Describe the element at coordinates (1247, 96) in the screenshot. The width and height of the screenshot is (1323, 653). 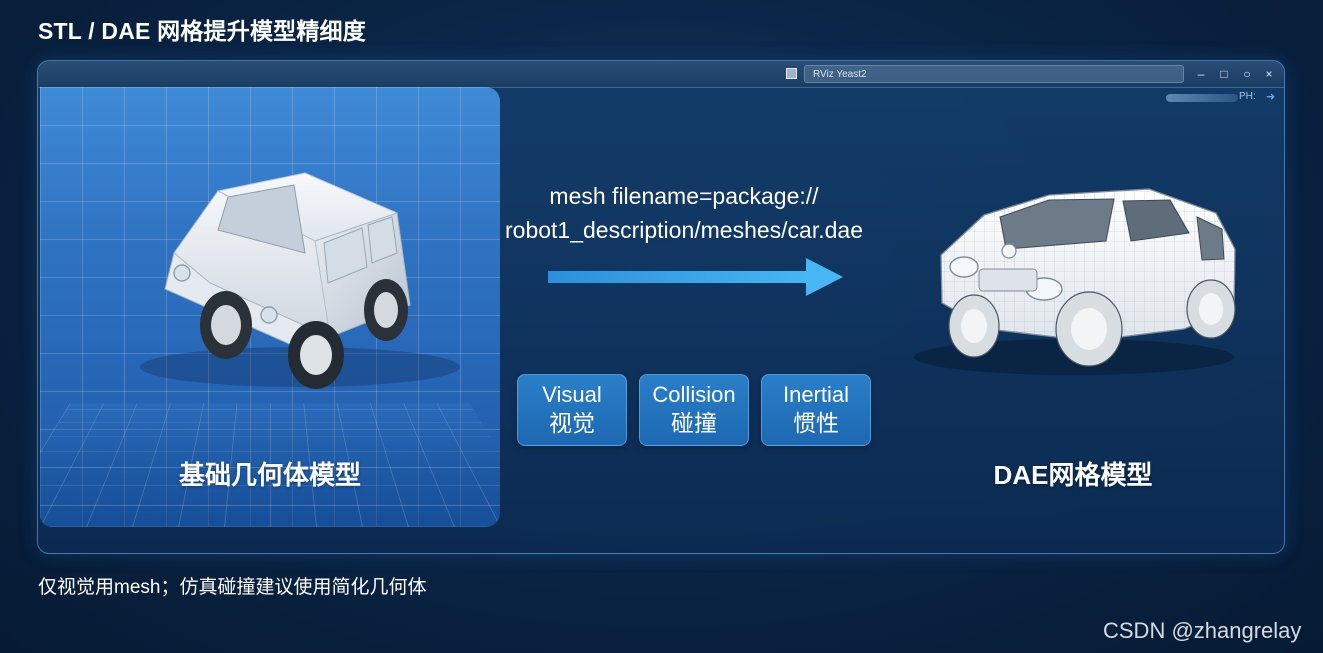
I see `status-label: PH:` at that location.